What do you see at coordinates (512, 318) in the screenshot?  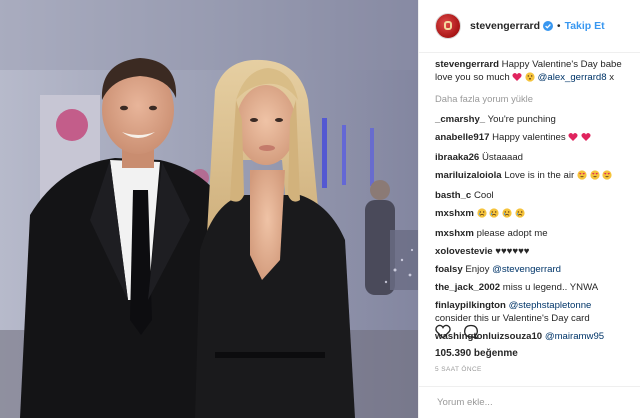 I see `comment-text: consider this ur Valentine's Day card` at bounding box center [512, 318].